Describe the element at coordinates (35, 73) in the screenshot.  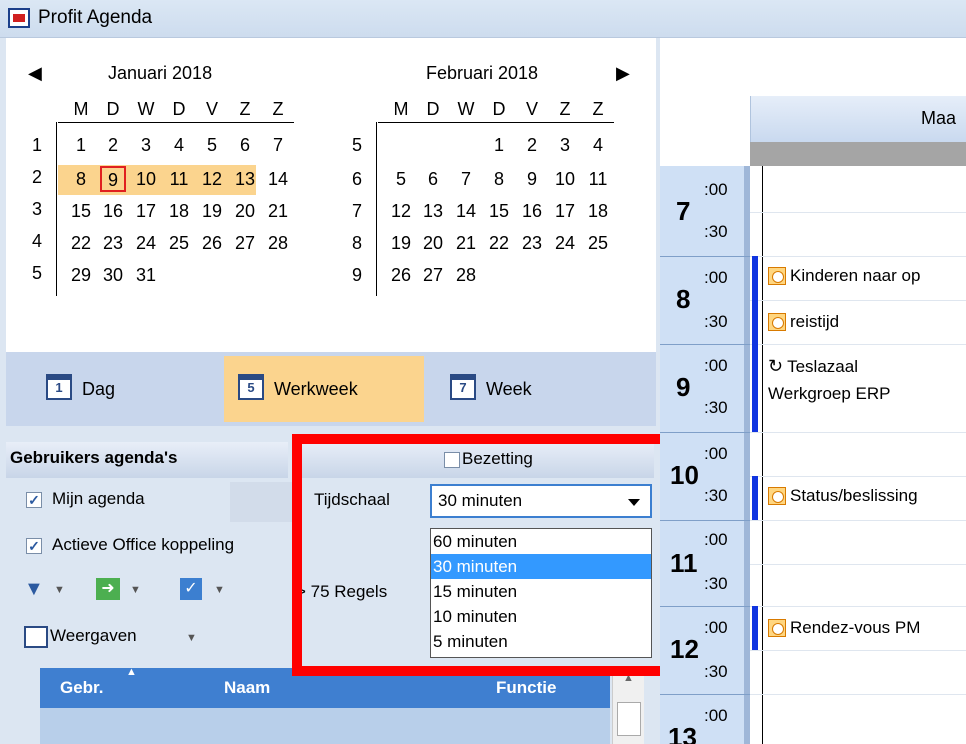
I see `prev-month-arrow-icon: ◀` at that location.